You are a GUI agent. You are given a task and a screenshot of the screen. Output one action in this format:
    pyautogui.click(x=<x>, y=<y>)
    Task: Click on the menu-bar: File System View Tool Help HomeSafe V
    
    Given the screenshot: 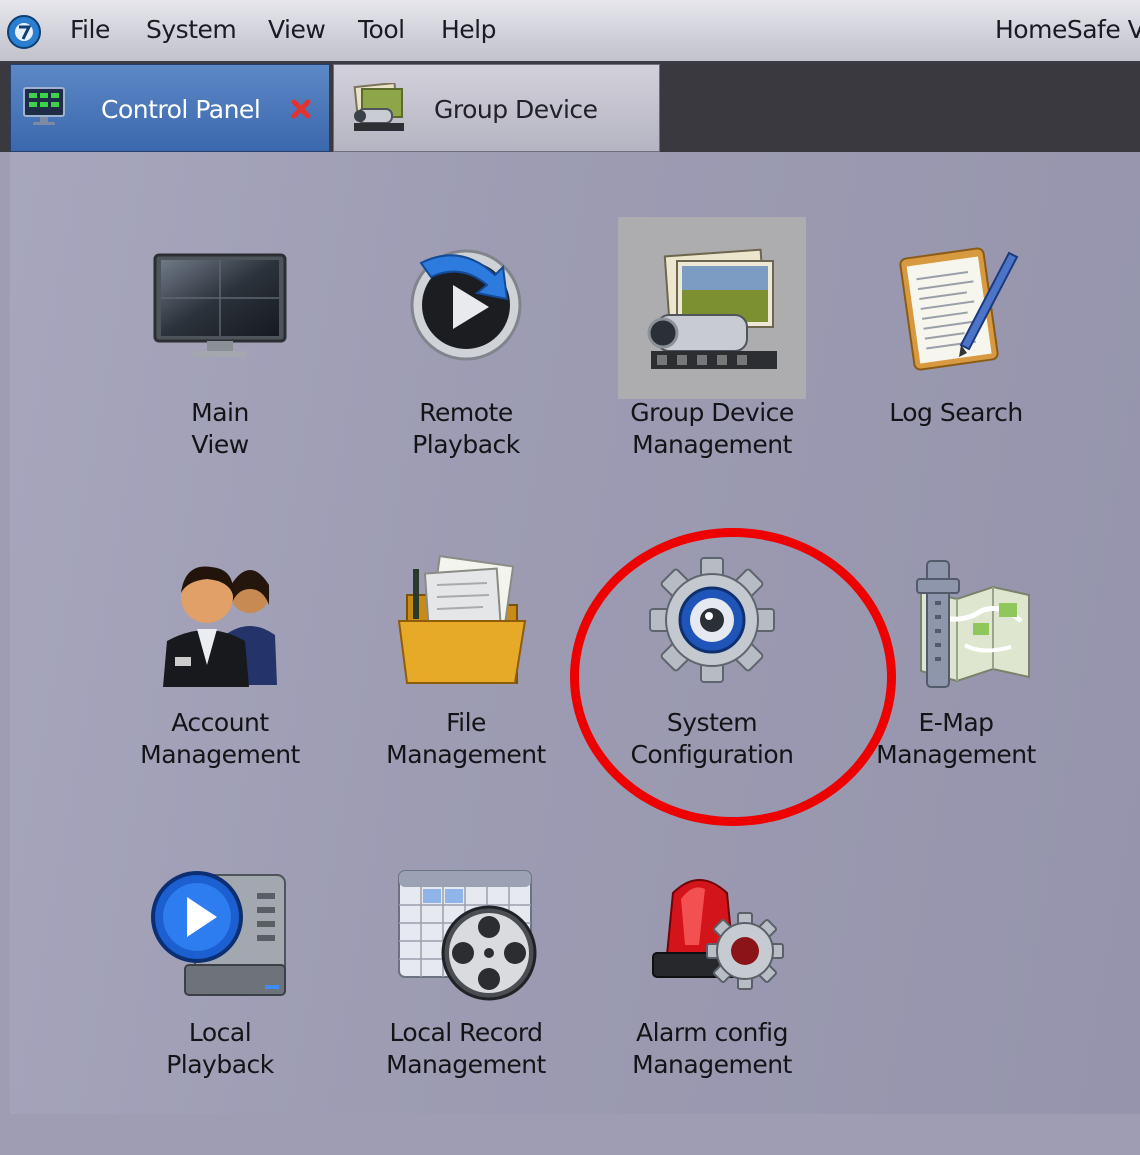 What is the action you would take?
    pyautogui.click(x=570, y=32)
    